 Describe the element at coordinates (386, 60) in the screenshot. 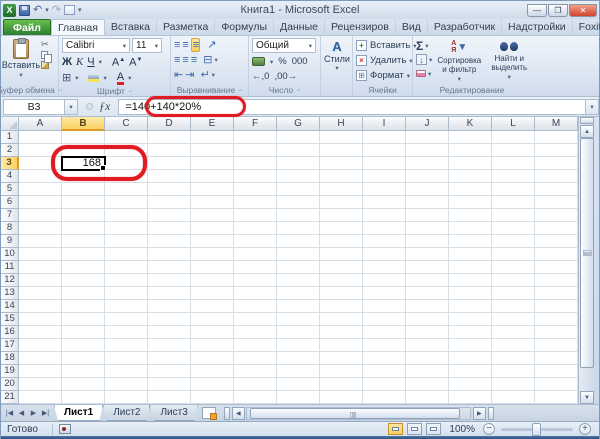

I see `delete-cells-button: × Удалить ▾` at that location.